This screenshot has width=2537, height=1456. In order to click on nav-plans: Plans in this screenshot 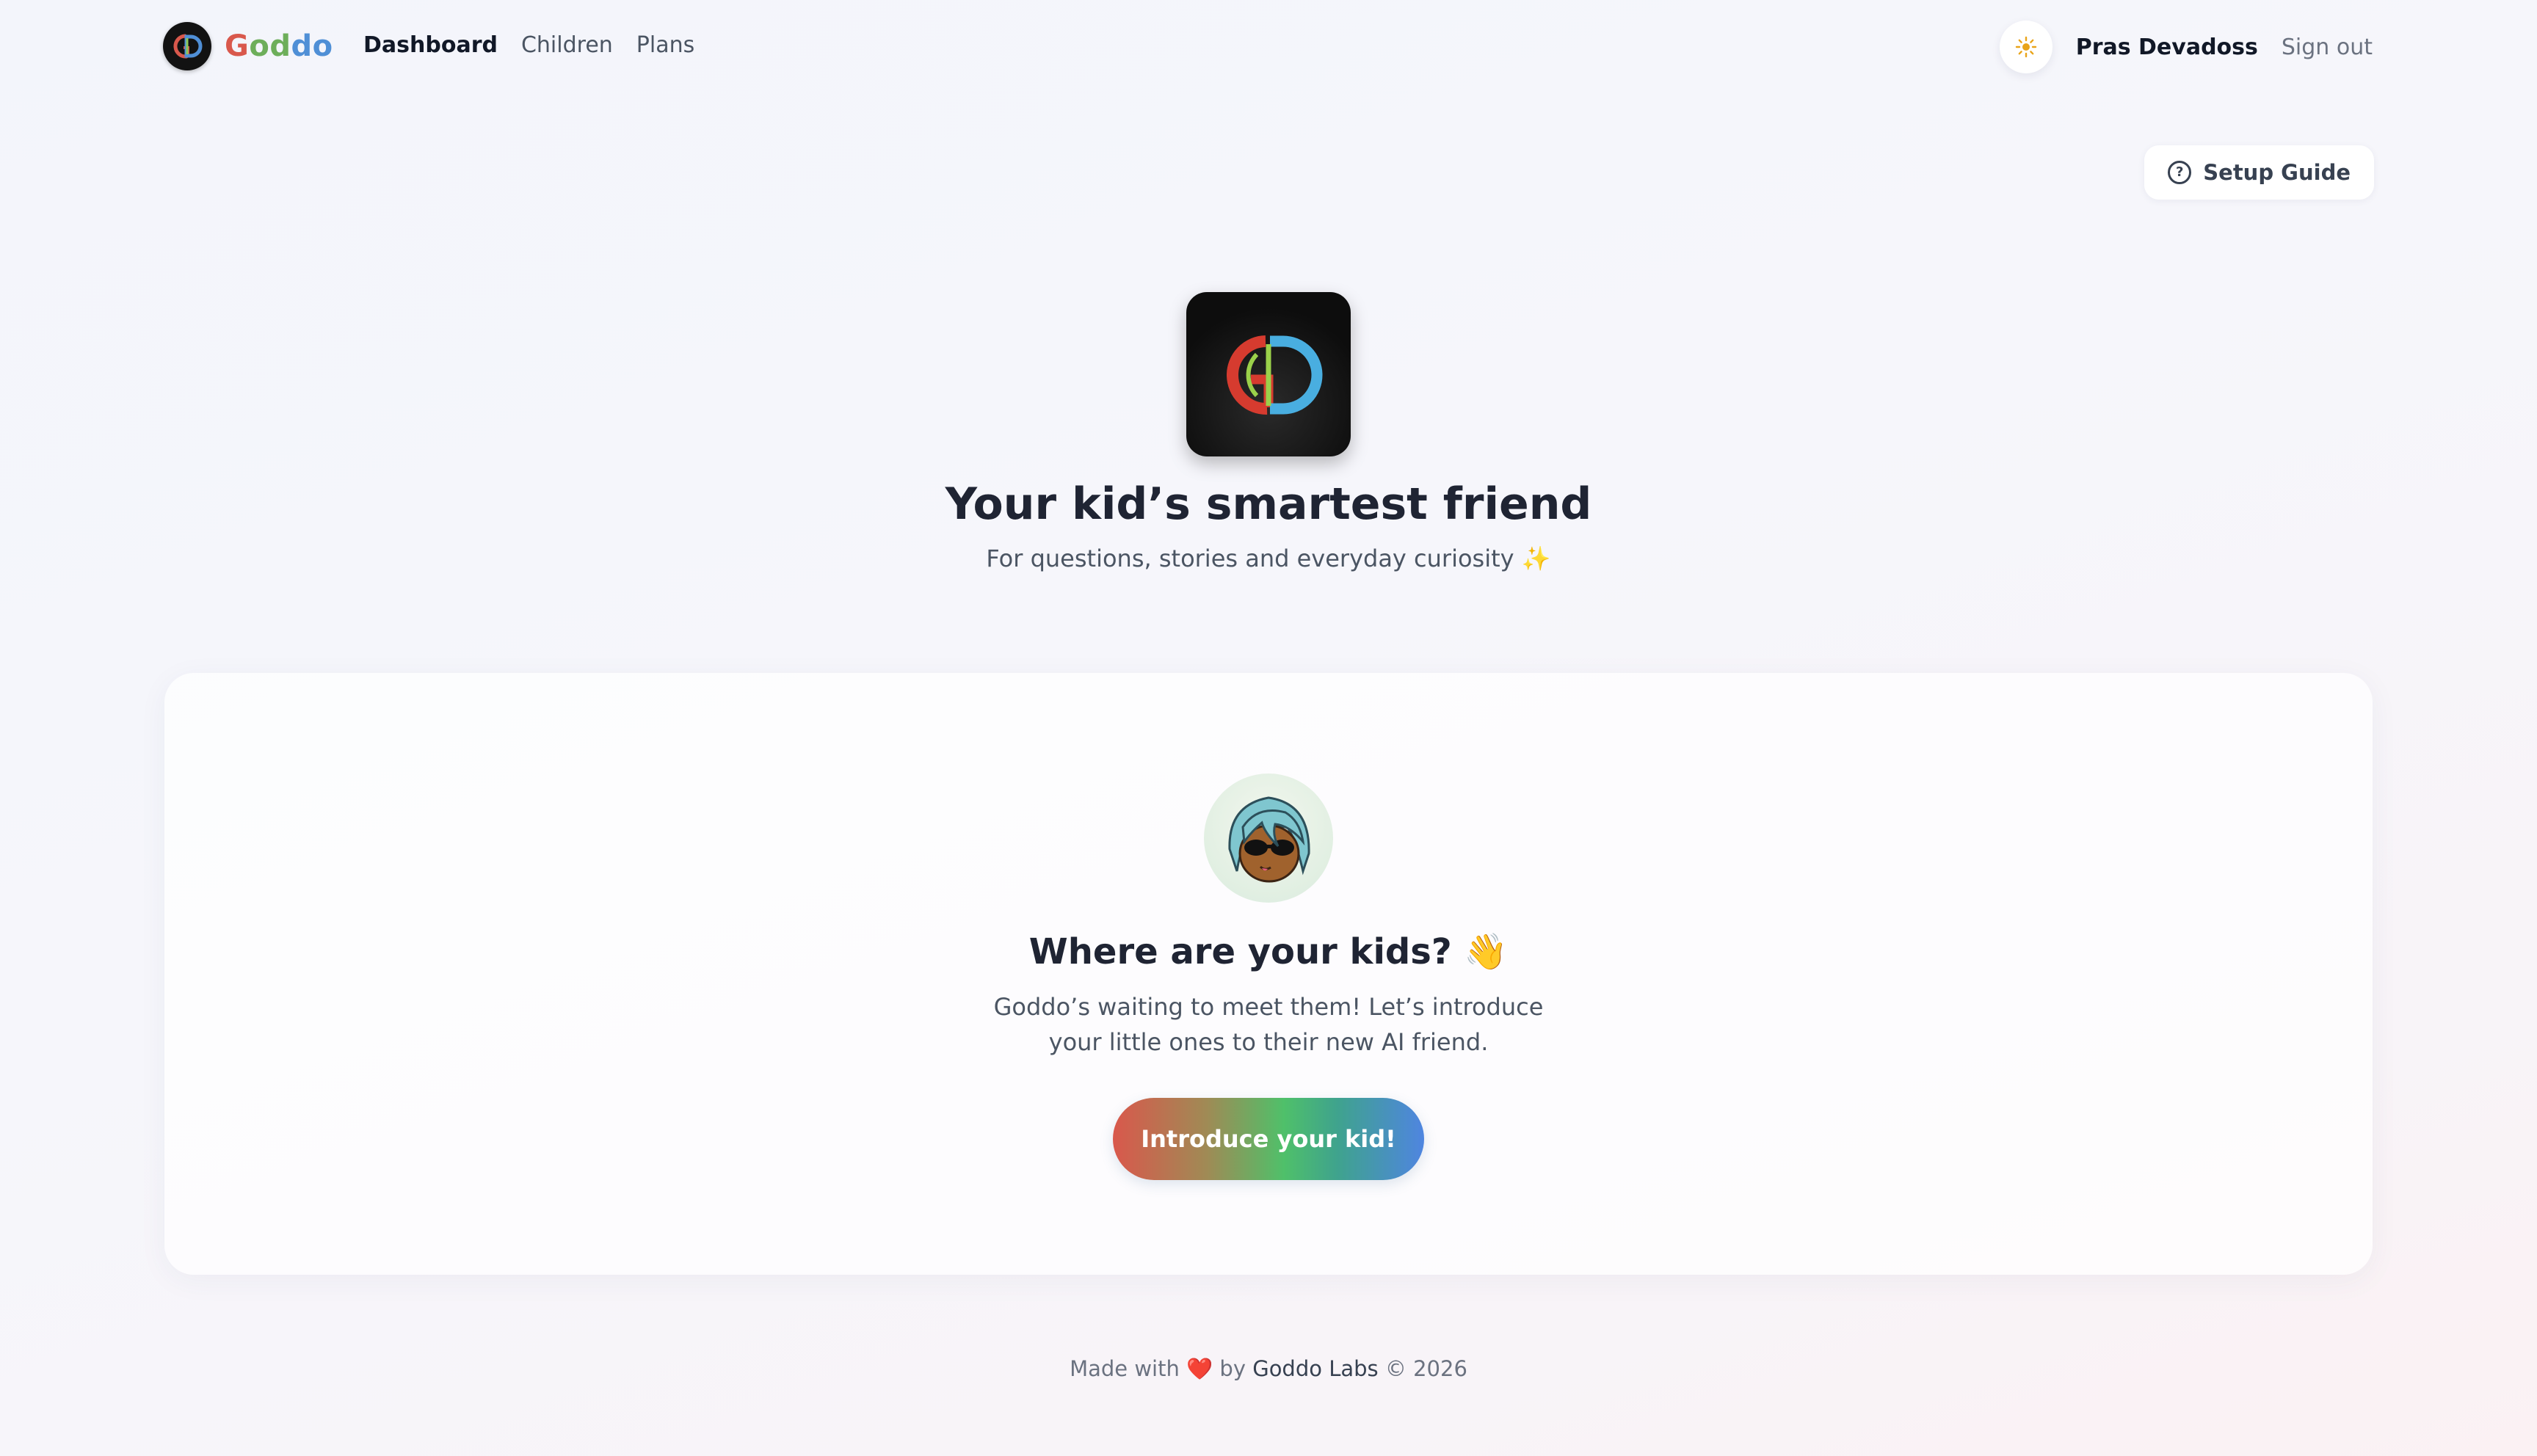, I will do `click(665, 45)`.